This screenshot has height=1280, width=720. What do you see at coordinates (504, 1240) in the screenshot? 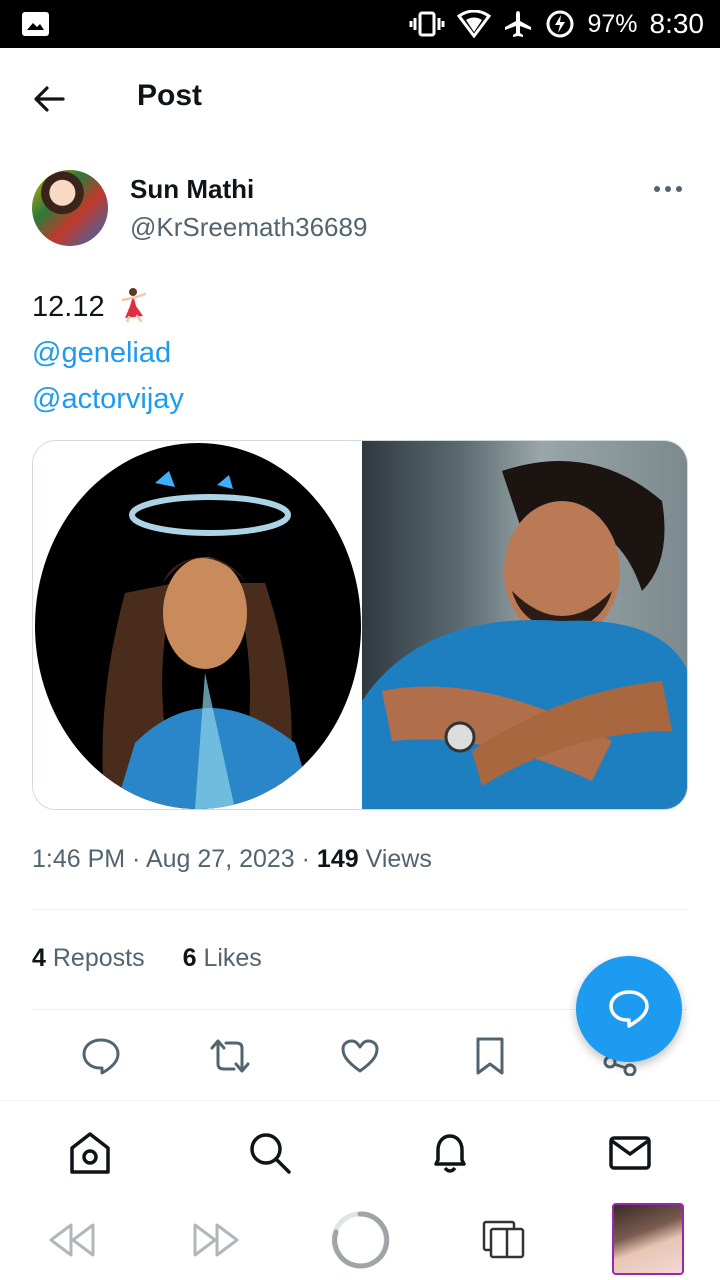
I see `tabs-icon` at bounding box center [504, 1240].